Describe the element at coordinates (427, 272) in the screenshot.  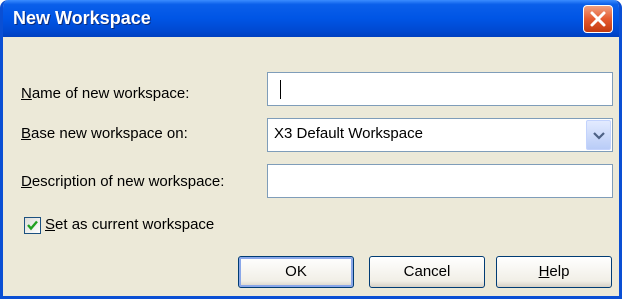
I see `cancel-button: Cancel` at that location.